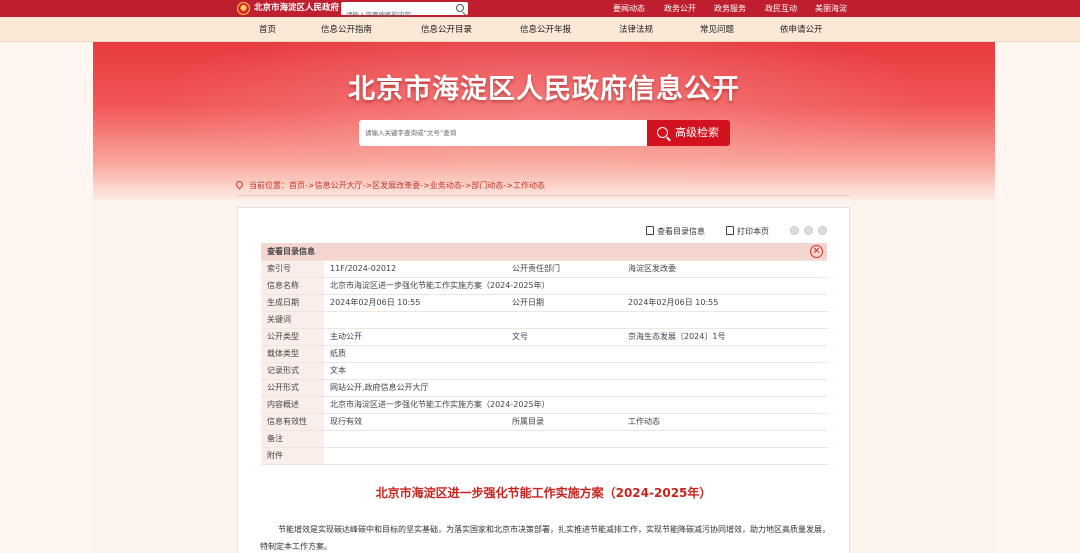 The width and height of the screenshot is (1080, 553). I want to click on row-label: 记录形式, so click(292, 371).